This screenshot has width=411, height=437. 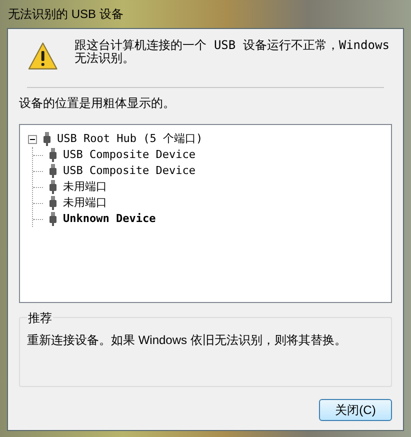 What do you see at coordinates (355, 410) in the screenshot?
I see `close-button: 关闭(C)` at bounding box center [355, 410].